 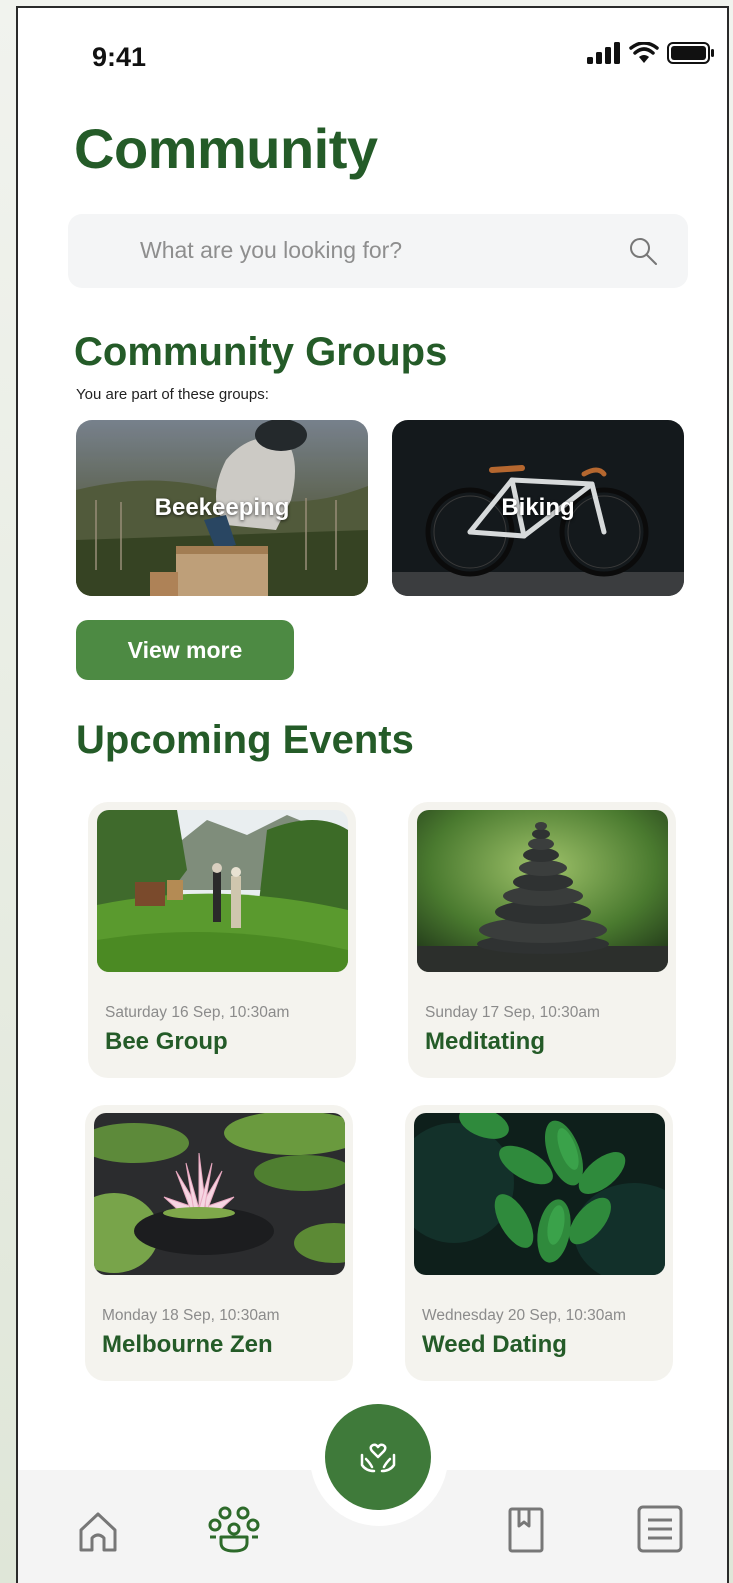 I want to click on status-time: 9:41, so click(x=119, y=57).